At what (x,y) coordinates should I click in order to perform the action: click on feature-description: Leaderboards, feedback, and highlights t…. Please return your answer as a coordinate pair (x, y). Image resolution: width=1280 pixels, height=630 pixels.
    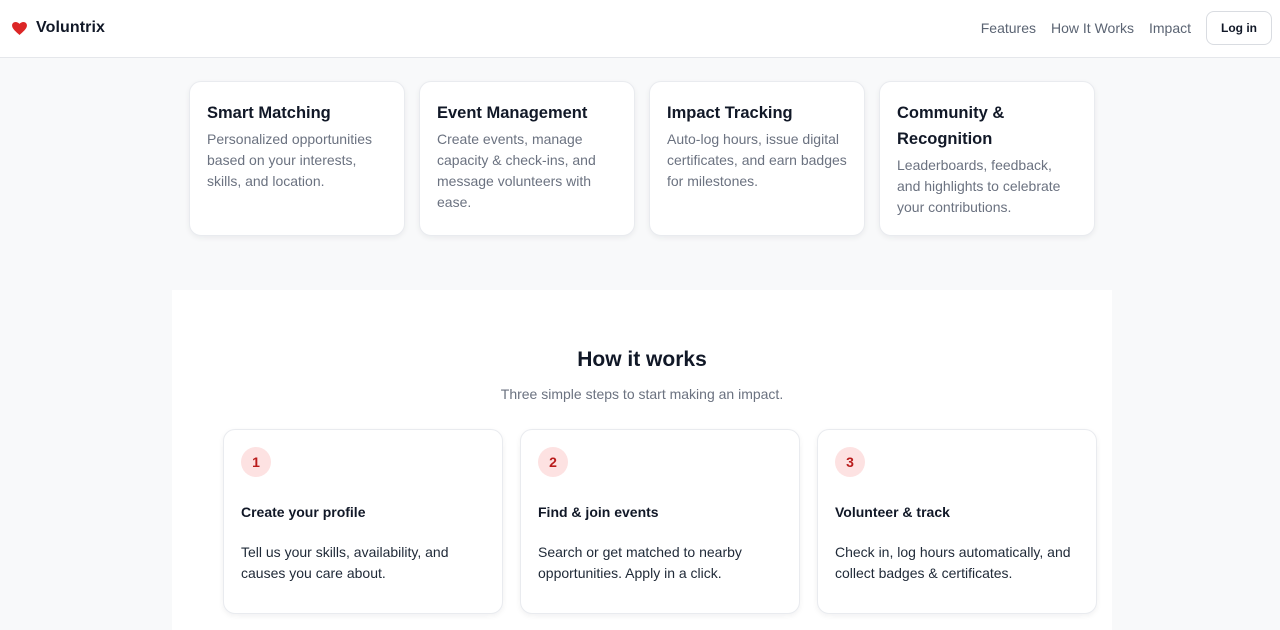
    Looking at the image, I should click on (979, 186).